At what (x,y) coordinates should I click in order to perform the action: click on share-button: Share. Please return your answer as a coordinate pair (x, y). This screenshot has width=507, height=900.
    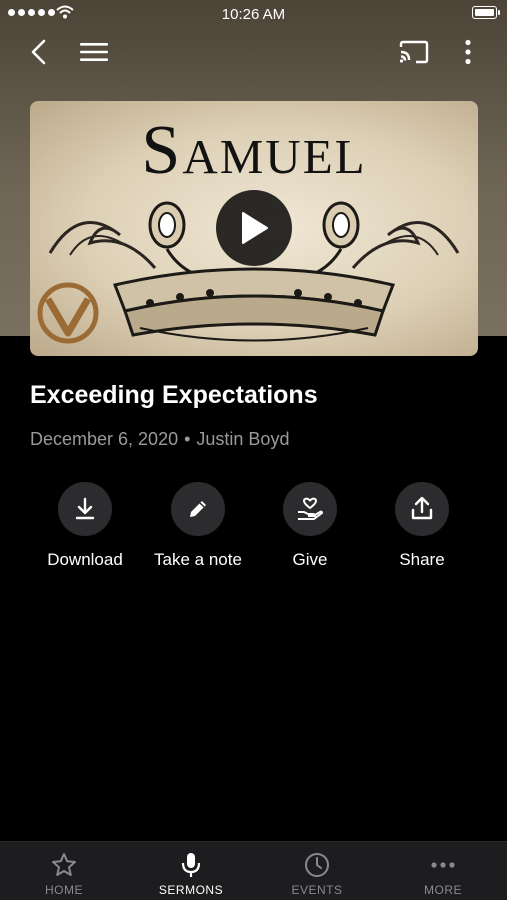
    Looking at the image, I should click on (422, 526).